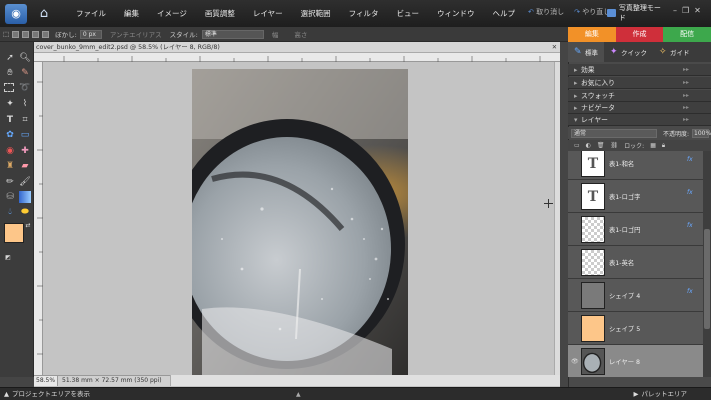  Describe the element at coordinates (28, 226) in the screenshot. I see `swap-colors-icon: ⇄` at that location.